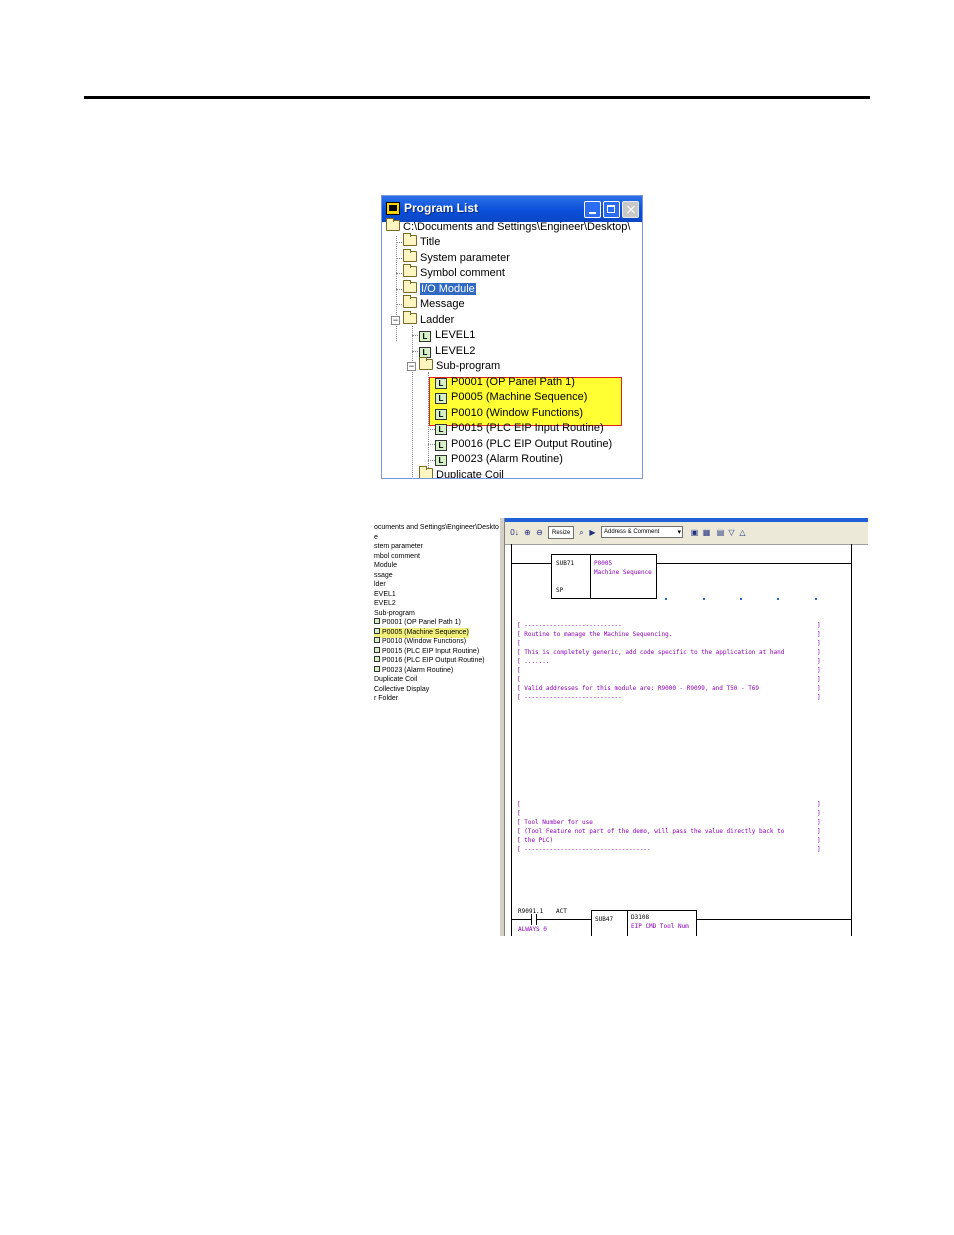 The height and width of the screenshot is (1235, 954). What do you see at coordinates (468, 366) in the screenshot?
I see `tree-label: Sub-program` at bounding box center [468, 366].